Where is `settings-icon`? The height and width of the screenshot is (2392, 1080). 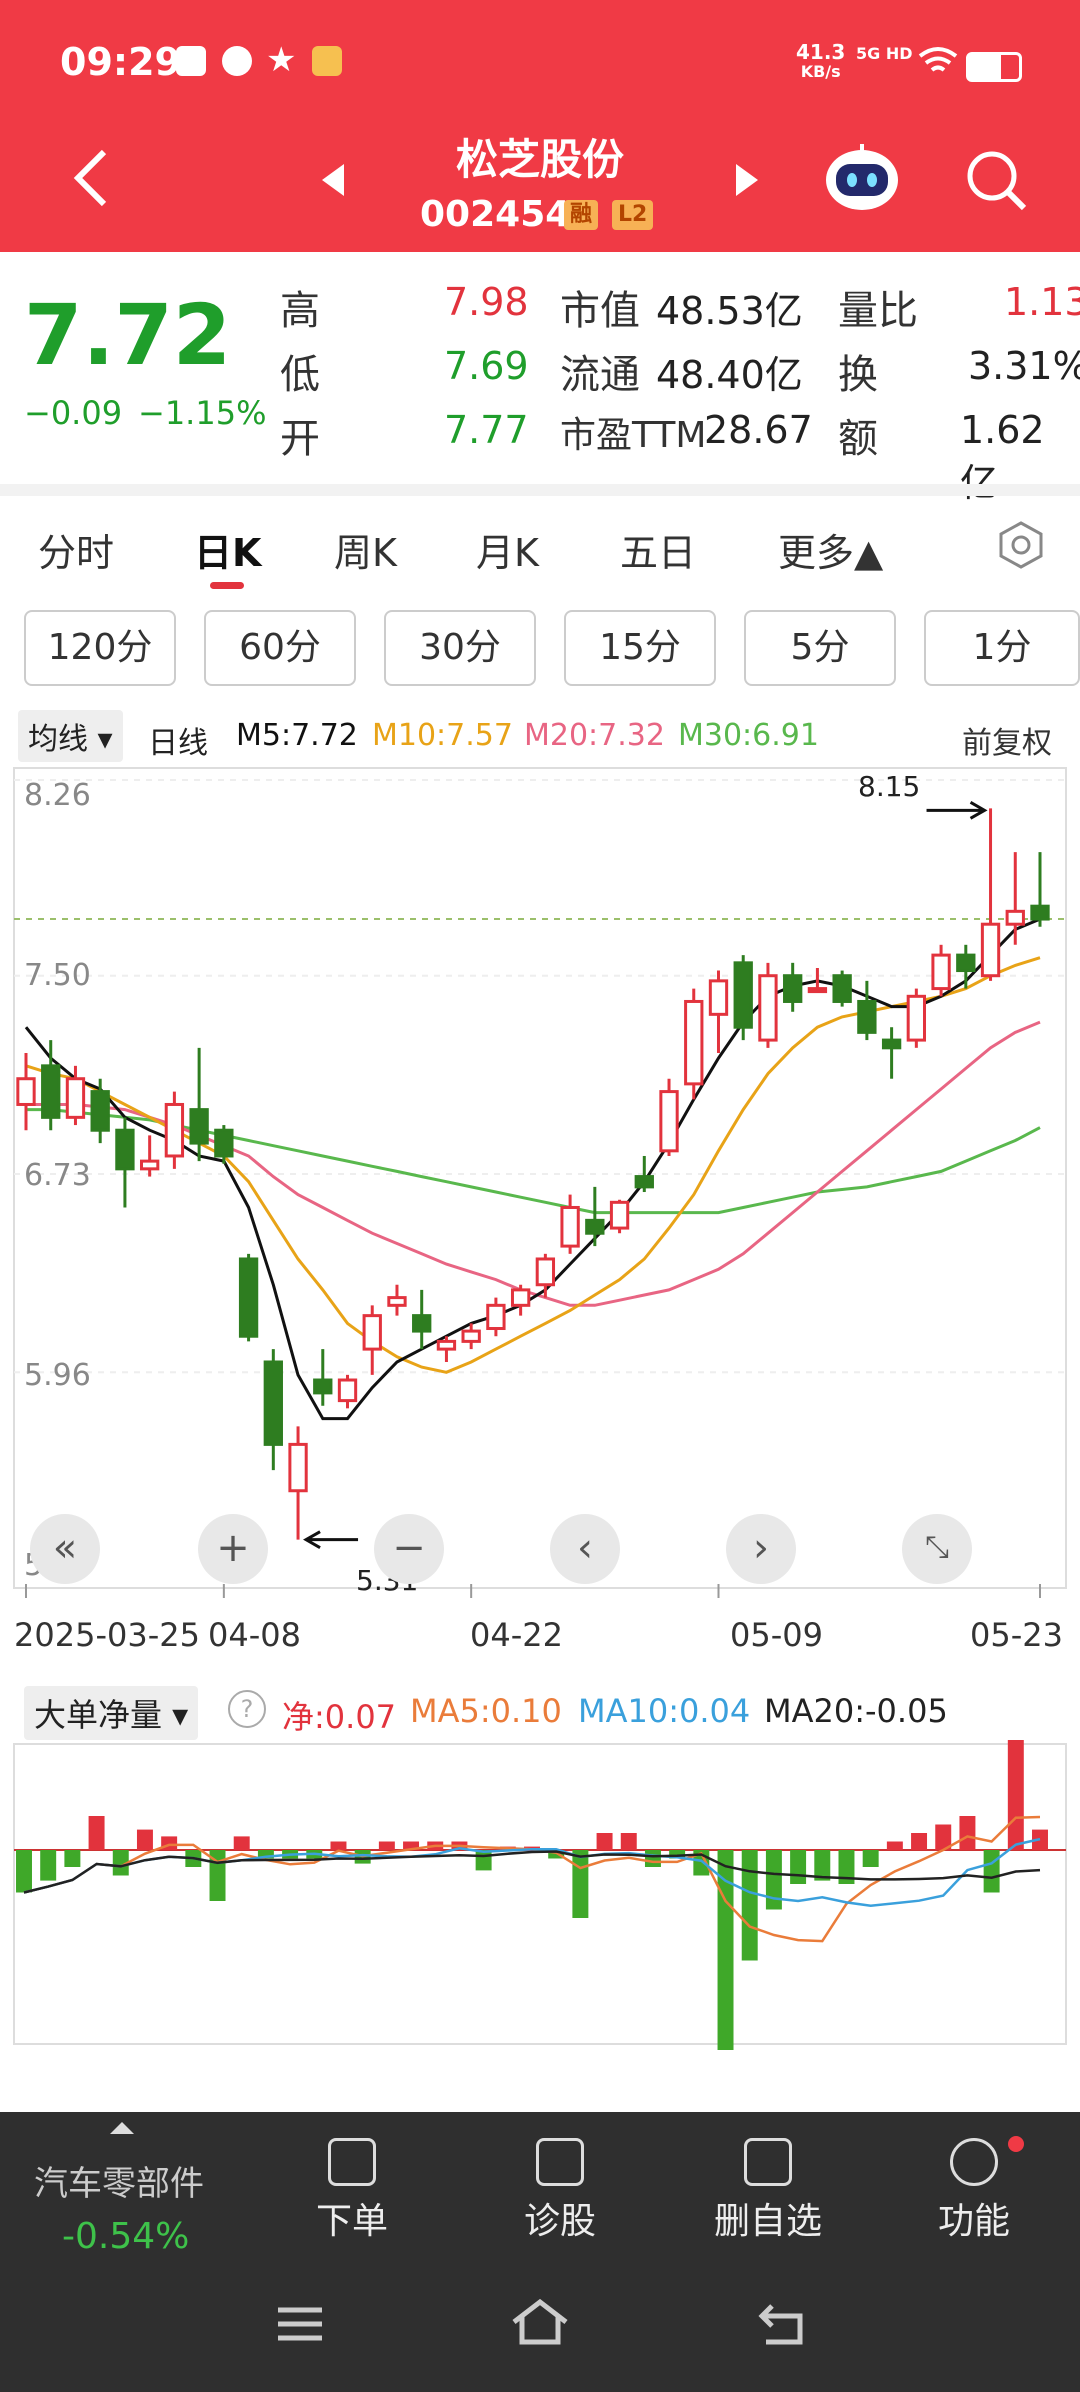 settings-icon is located at coordinates (1021, 545).